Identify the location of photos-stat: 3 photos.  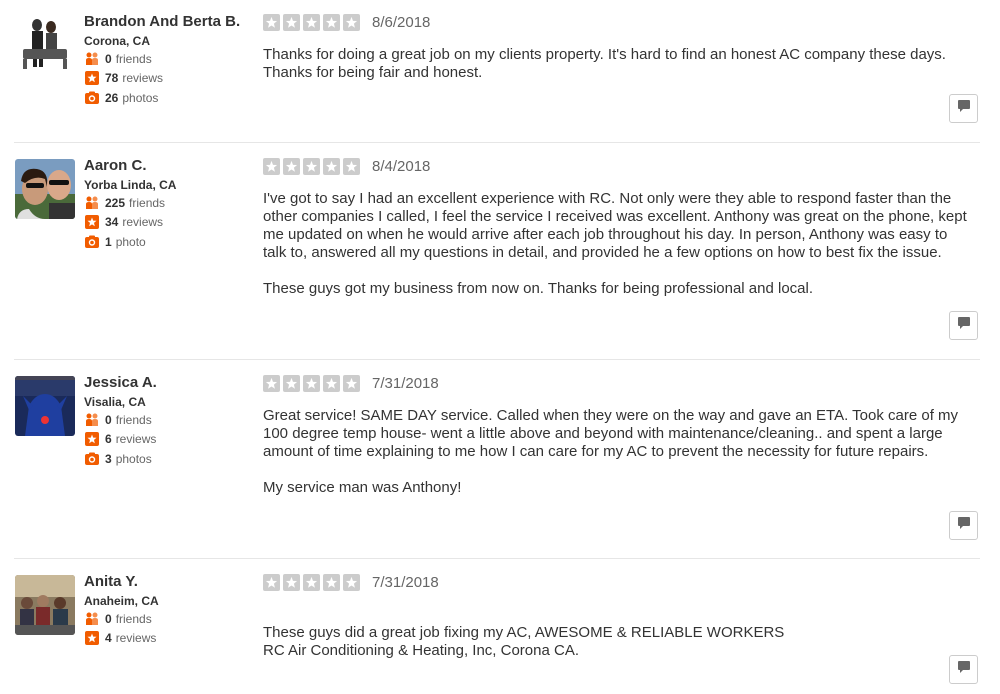
(118, 459).